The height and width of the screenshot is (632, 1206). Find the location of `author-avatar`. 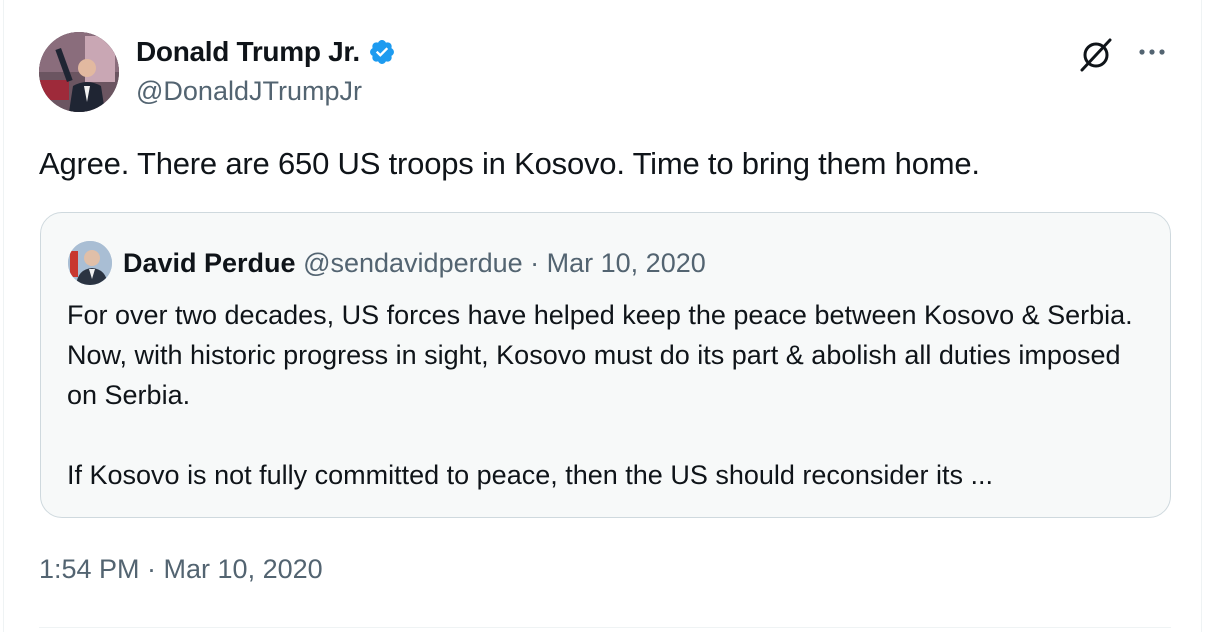

author-avatar is located at coordinates (79, 72).